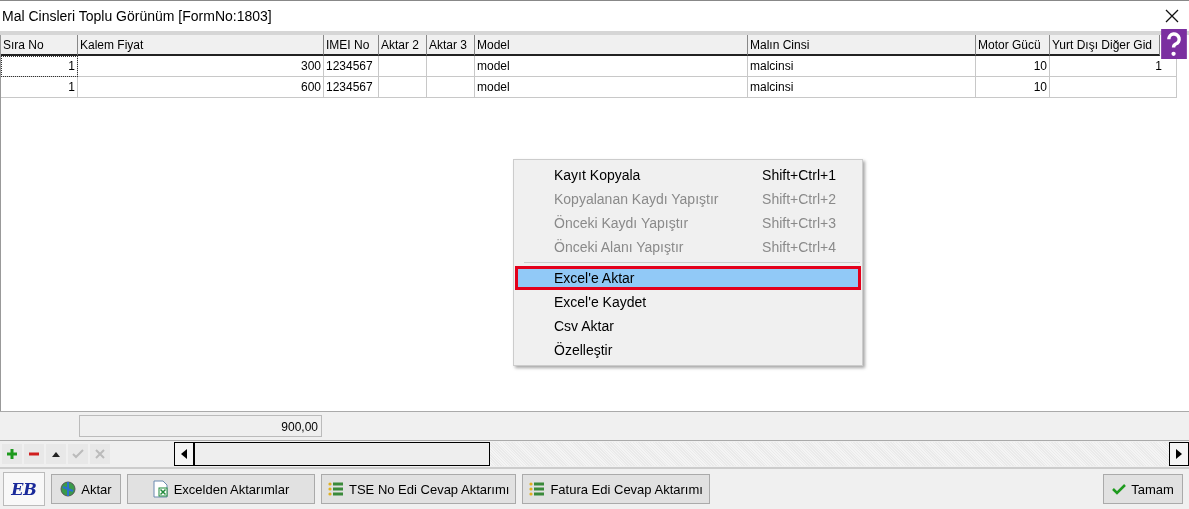 Image resolution: width=1189 pixels, height=509 pixels. Describe the element at coordinates (1143, 489) in the screenshot. I see `ok-button: Tamam` at that location.